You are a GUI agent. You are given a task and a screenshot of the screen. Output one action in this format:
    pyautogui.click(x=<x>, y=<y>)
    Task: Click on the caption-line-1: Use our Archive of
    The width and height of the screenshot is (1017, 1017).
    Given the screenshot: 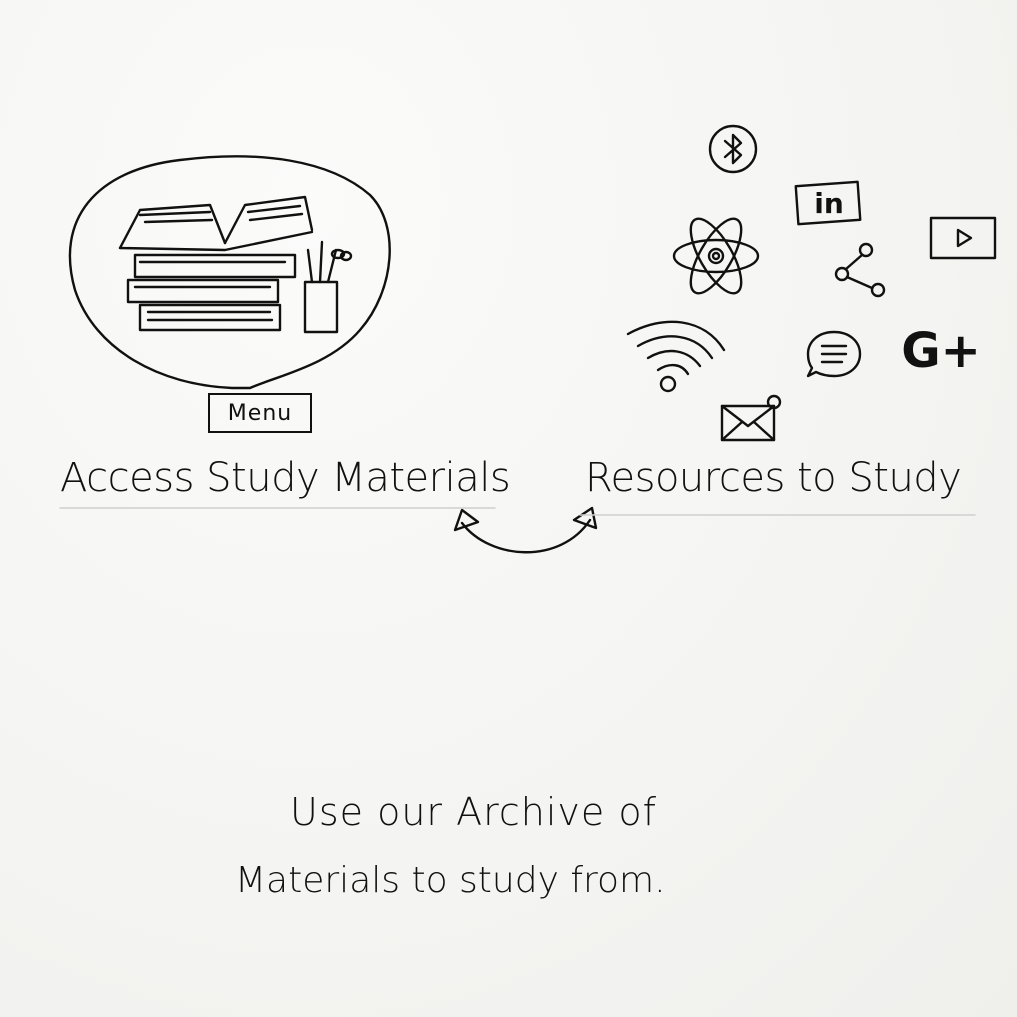 What is the action you would take?
    pyautogui.click(x=473, y=812)
    